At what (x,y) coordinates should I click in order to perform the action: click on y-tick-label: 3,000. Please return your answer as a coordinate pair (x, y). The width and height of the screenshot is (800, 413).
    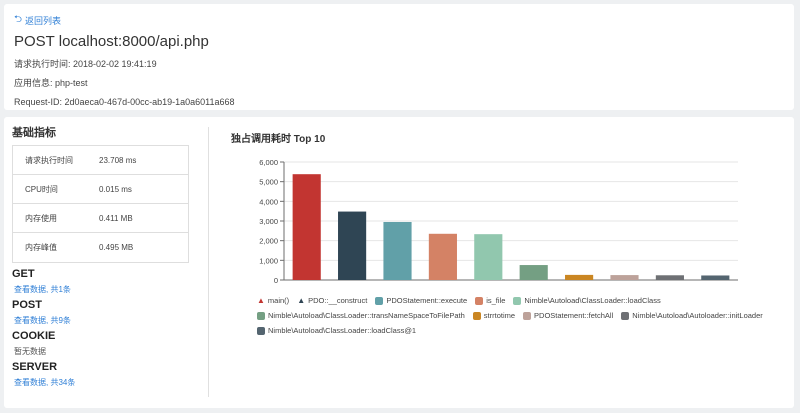
    Looking at the image, I should click on (268, 221).